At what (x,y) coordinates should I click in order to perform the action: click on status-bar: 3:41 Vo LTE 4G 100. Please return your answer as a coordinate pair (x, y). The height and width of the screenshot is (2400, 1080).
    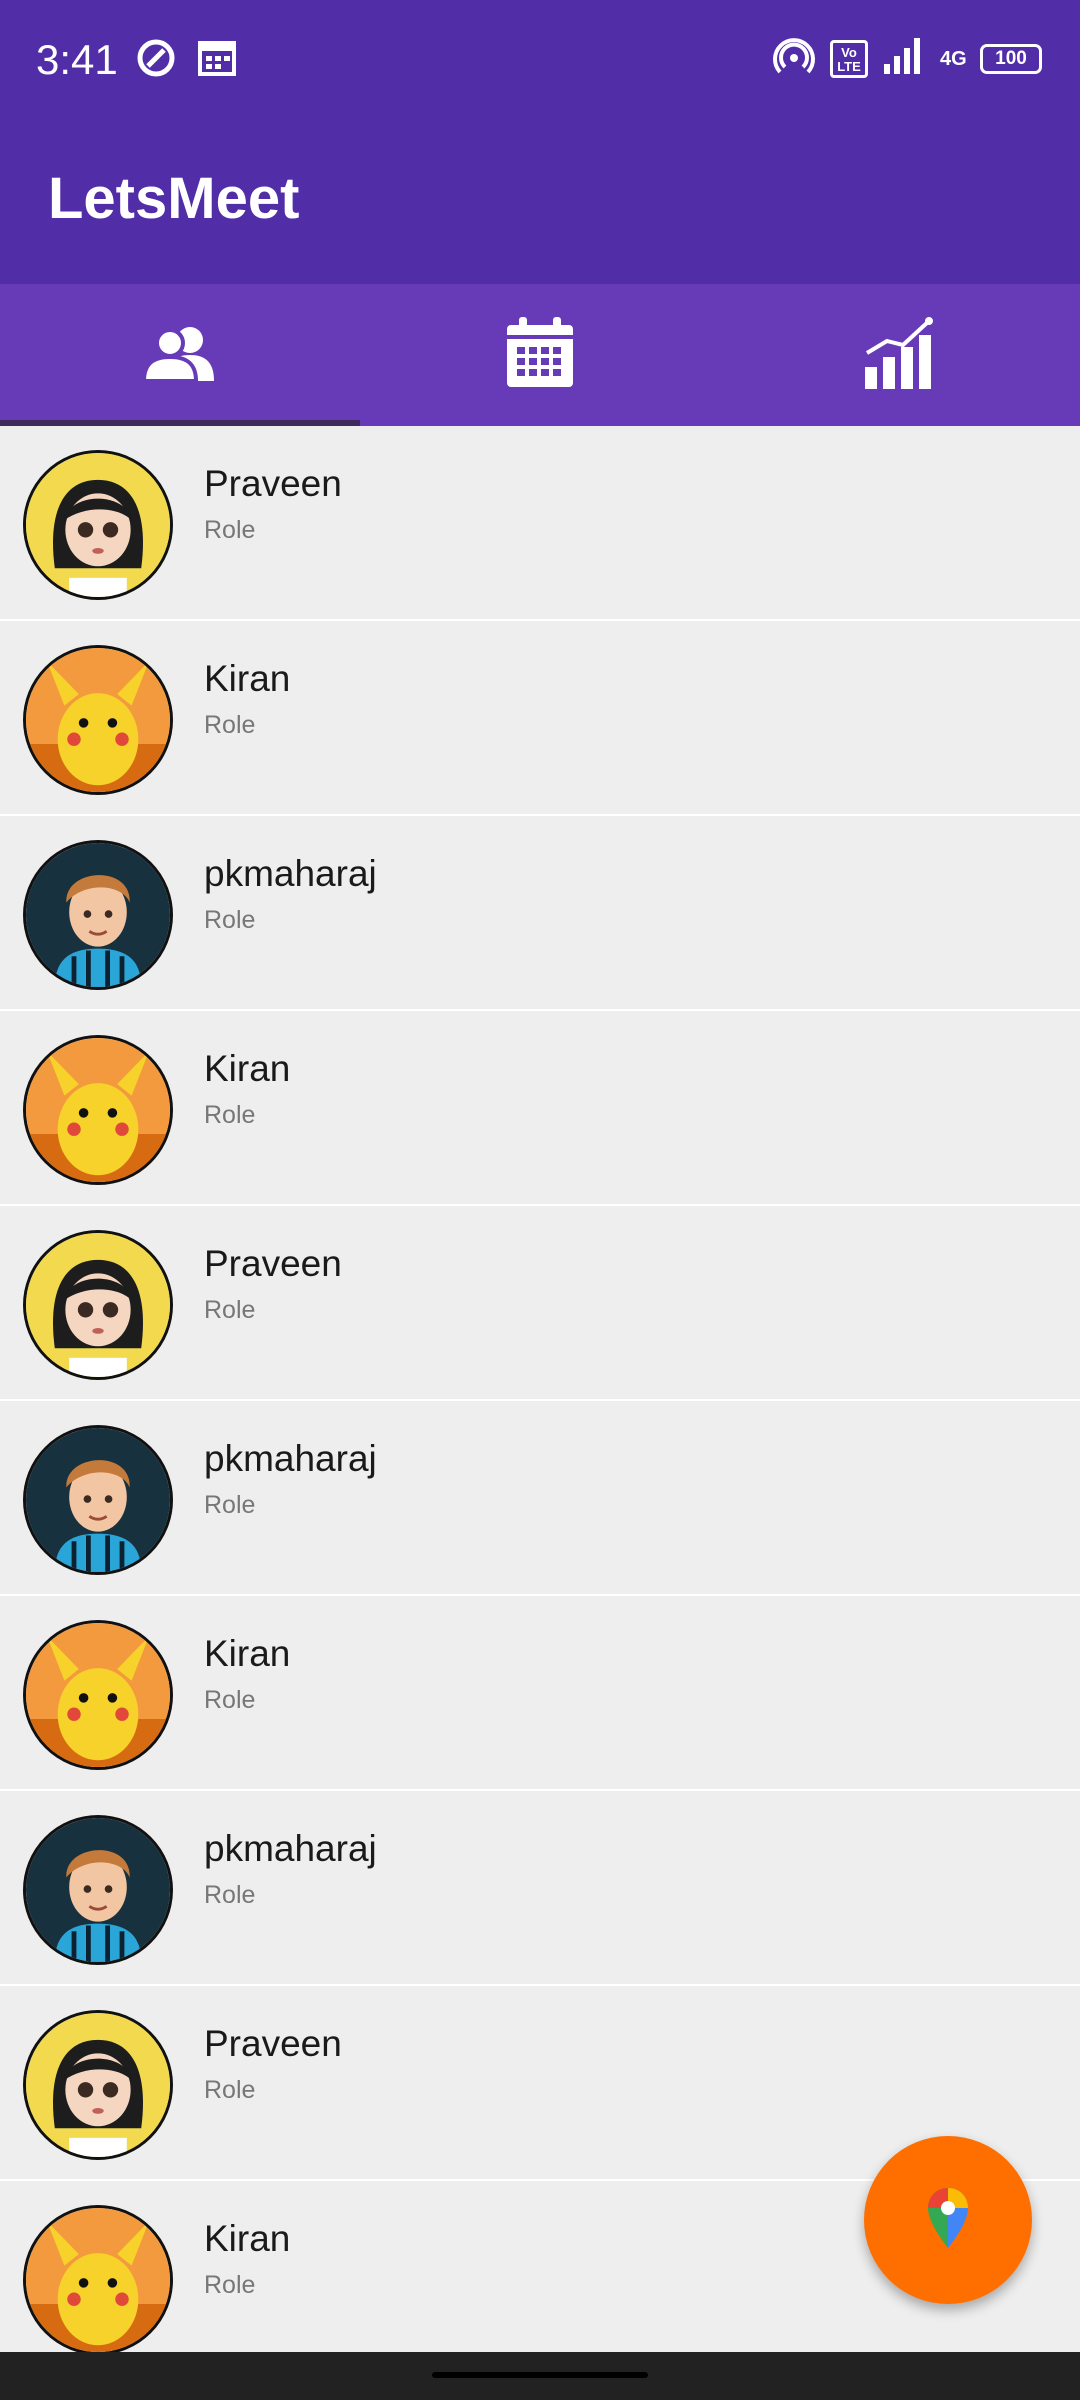
    Looking at the image, I should click on (540, 60).